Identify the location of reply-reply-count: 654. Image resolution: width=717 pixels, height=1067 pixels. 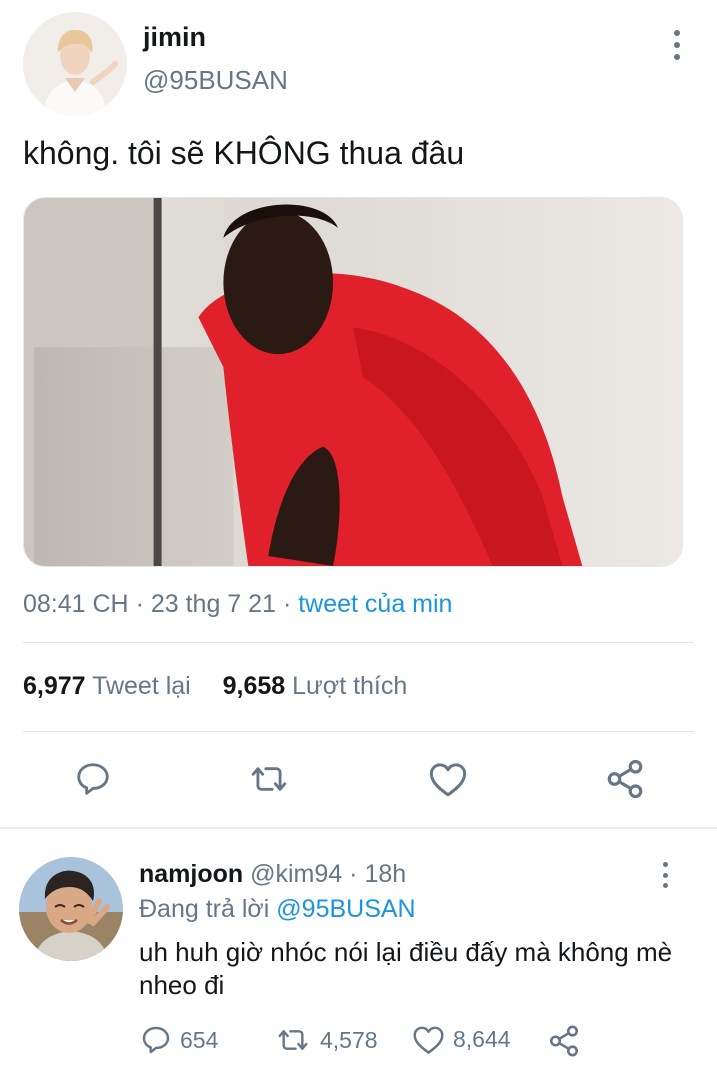
(199, 1039).